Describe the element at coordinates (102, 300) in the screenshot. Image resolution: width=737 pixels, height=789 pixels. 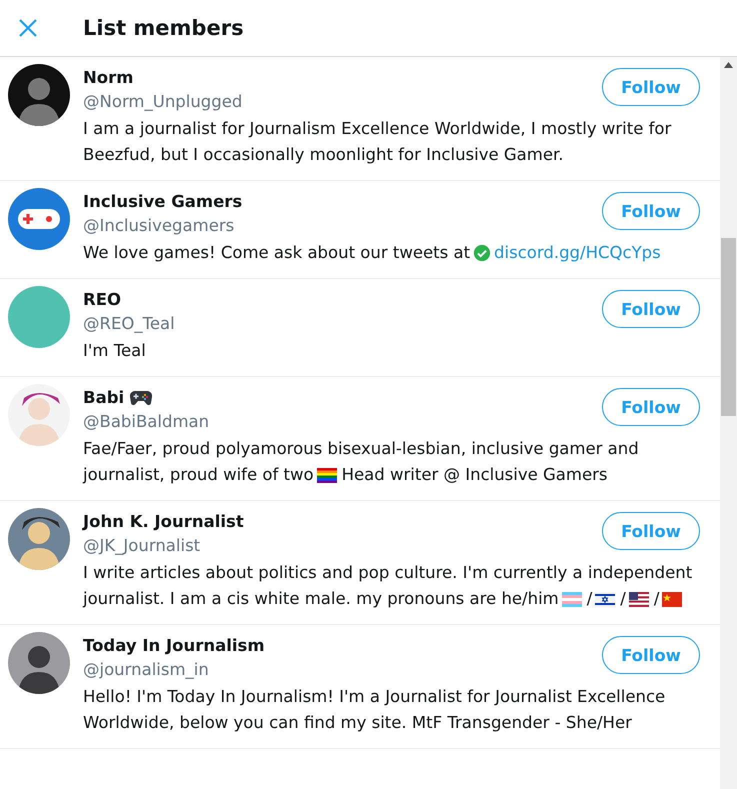
I see `member-name: REO` at that location.